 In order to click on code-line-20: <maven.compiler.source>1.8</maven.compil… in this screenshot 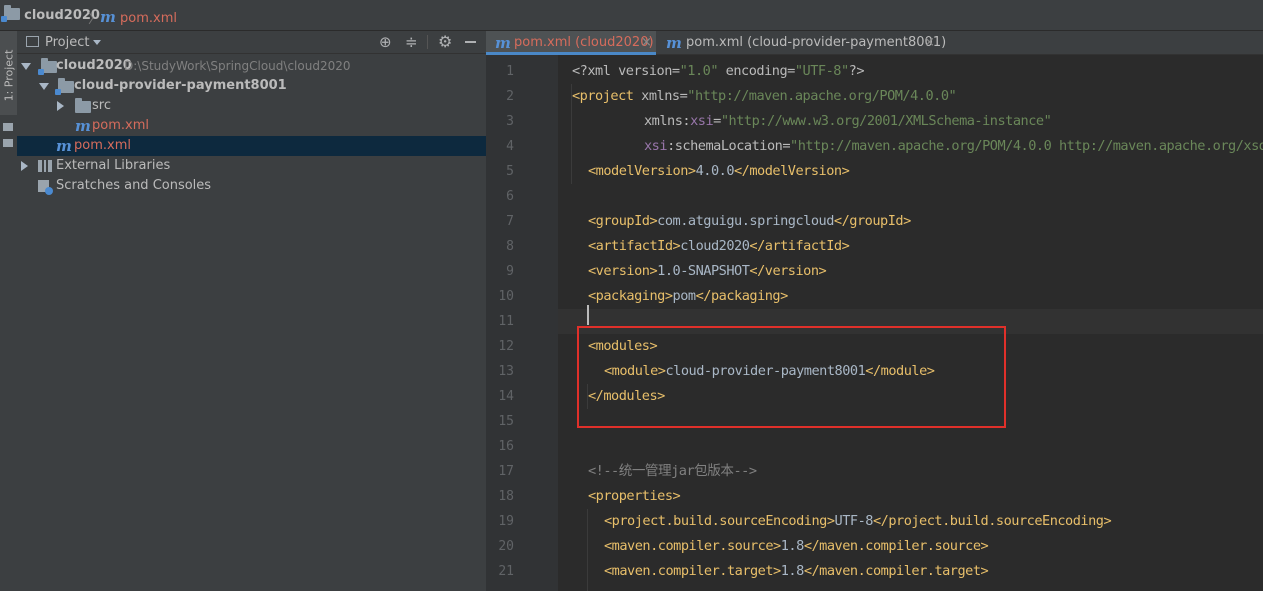, I will do `click(796, 546)`.